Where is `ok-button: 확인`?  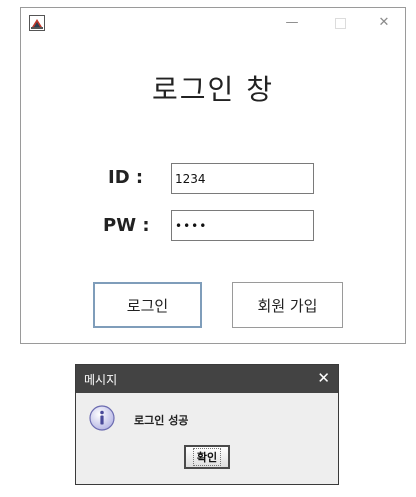 ok-button: 확인 is located at coordinates (207, 457).